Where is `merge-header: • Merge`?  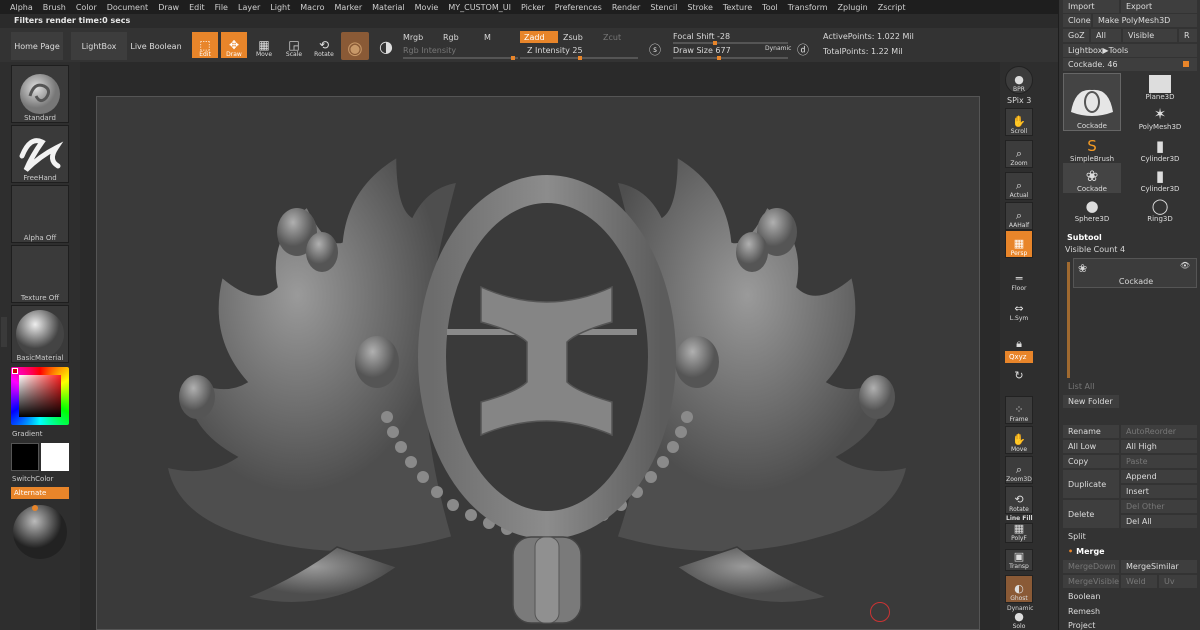
merge-header: • Merge is located at coordinates (1130, 551).